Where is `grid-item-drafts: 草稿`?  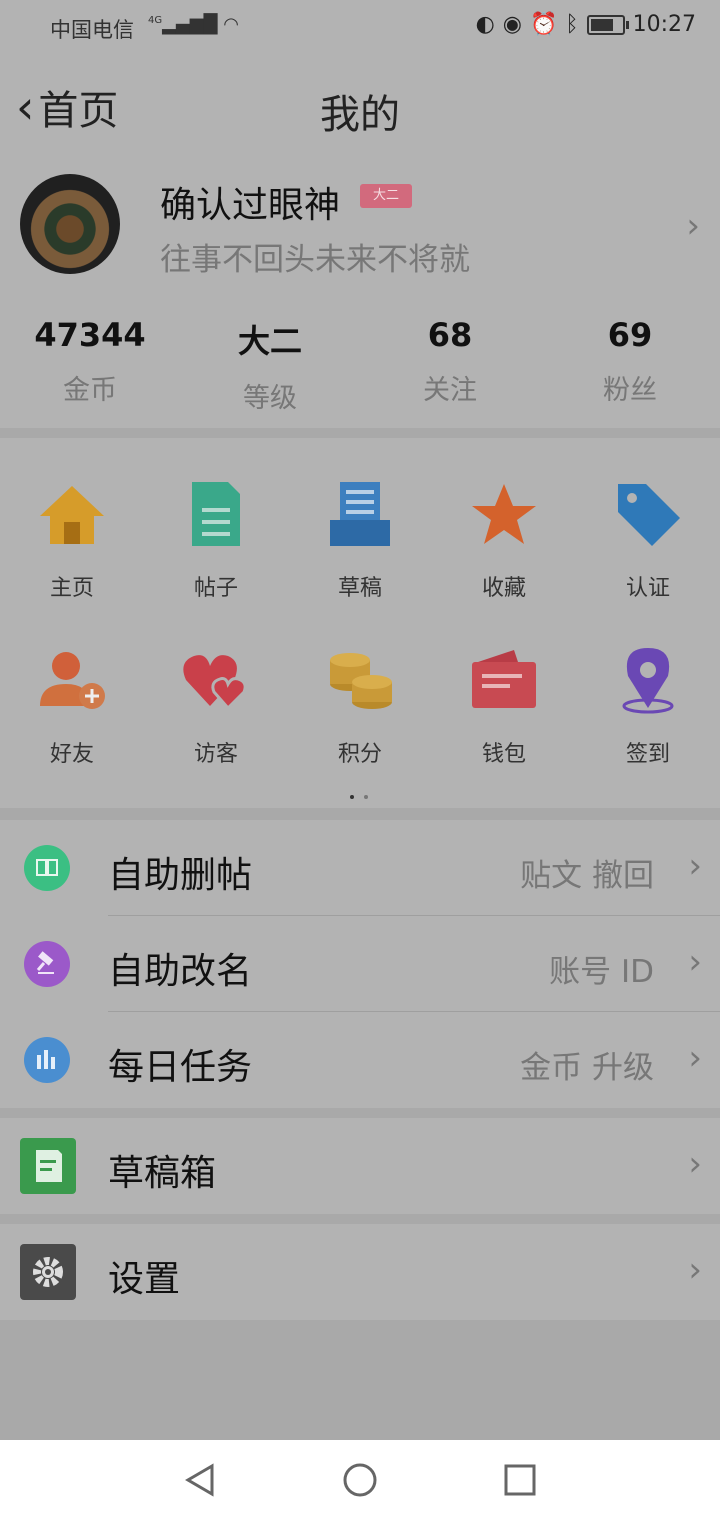
grid-item-drafts: 草稿 is located at coordinates (360, 540).